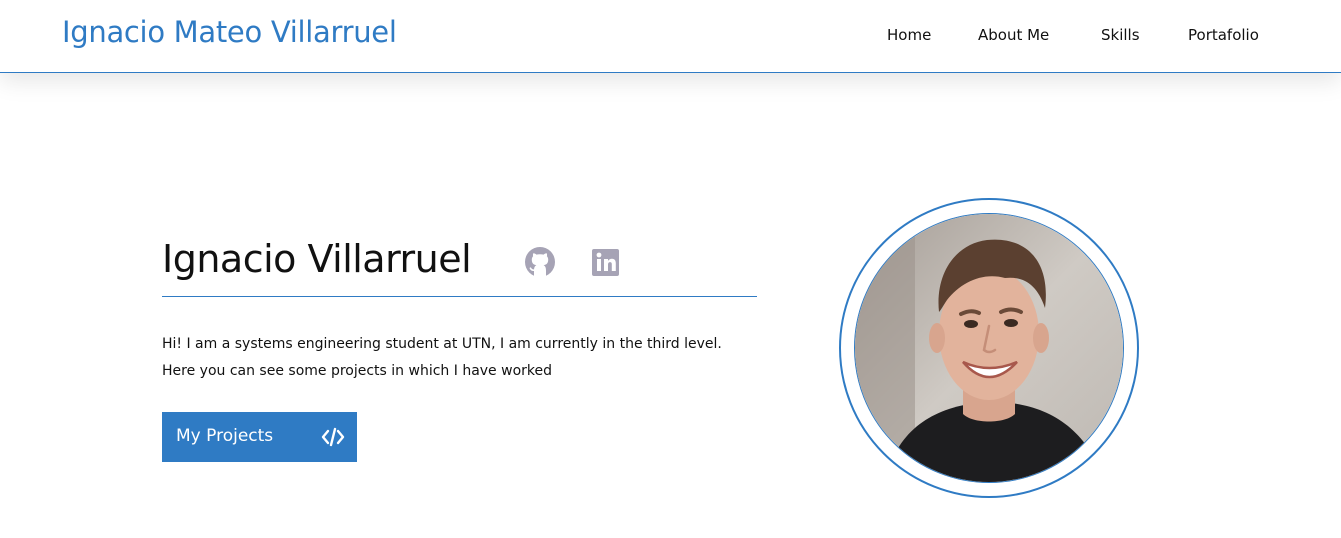  What do you see at coordinates (909, 35) in the screenshot?
I see `nav-link-home: Home` at bounding box center [909, 35].